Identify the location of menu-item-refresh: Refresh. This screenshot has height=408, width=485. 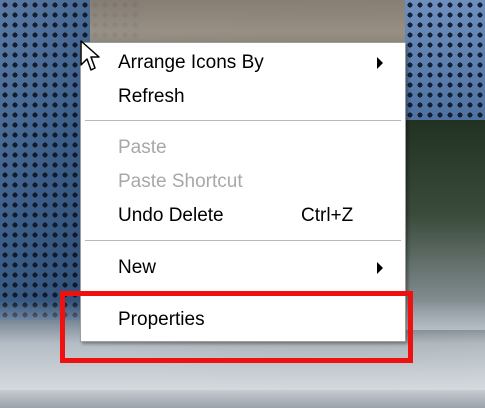
(243, 97).